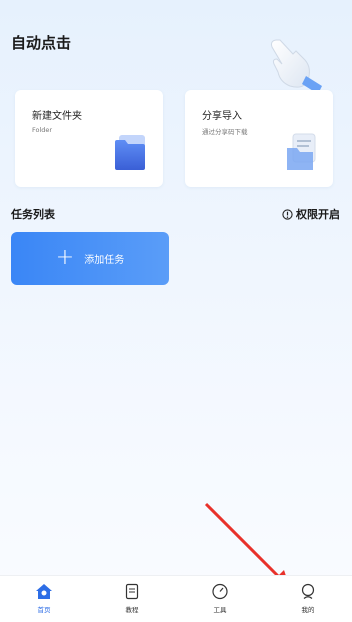 The width and height of the screenshot is (352, 622). Describe the element at coordinates (44, 610) in the screenshot. I see `tab-home-label: 首页` at that location.